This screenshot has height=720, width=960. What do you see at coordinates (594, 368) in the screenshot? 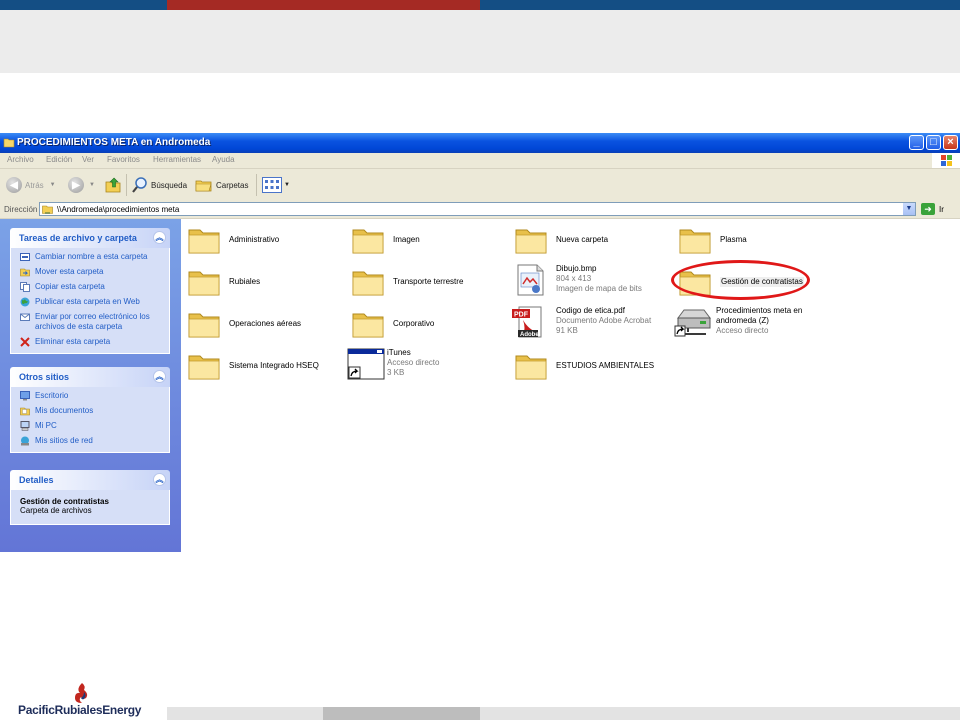
I see `folder-estudios-ambientales: ESTUDIOS AMBIENTALES` at bounding box center [594, 368].